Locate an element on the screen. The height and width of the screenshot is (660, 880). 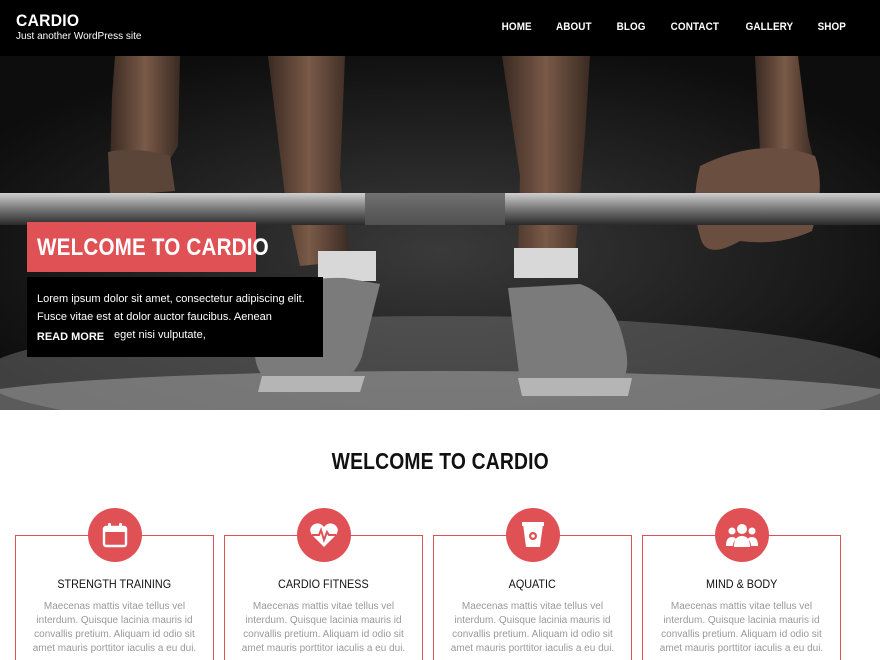
nav-contact: CONTACT is located at coordinates (695, 27).